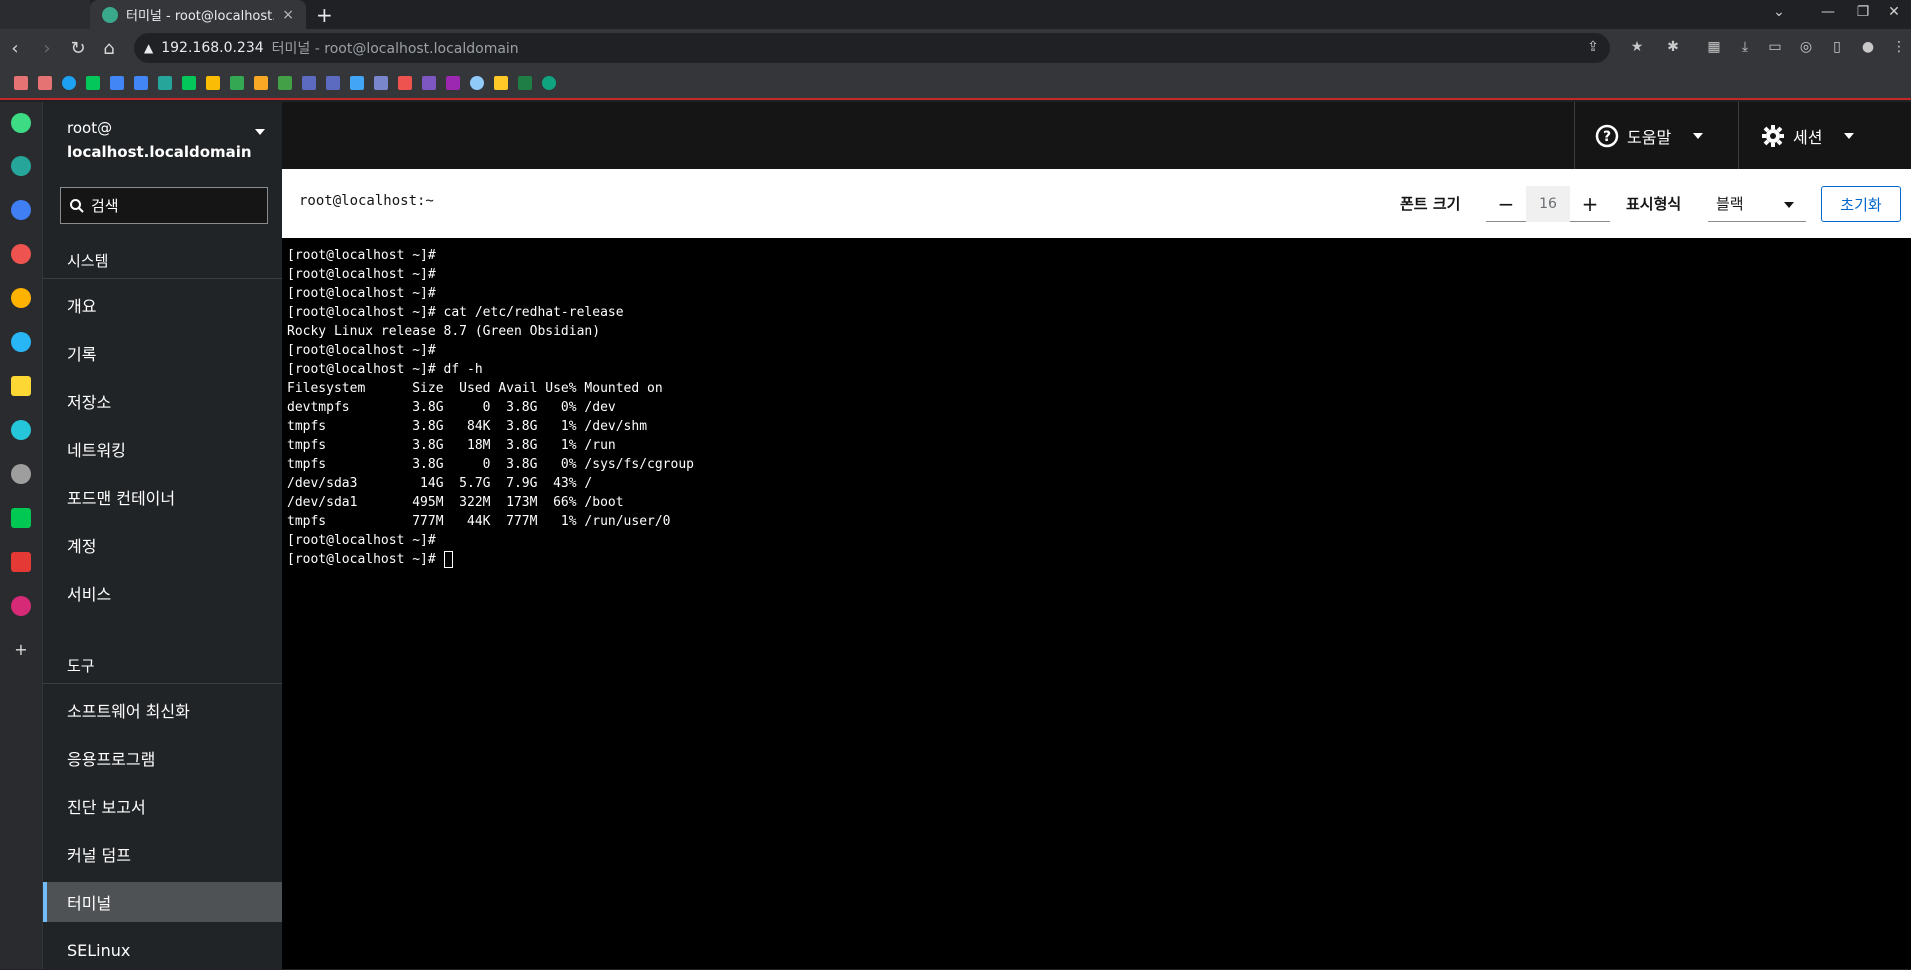  I want to click on sidebar-item-logs: 기록, so click(163, 353).